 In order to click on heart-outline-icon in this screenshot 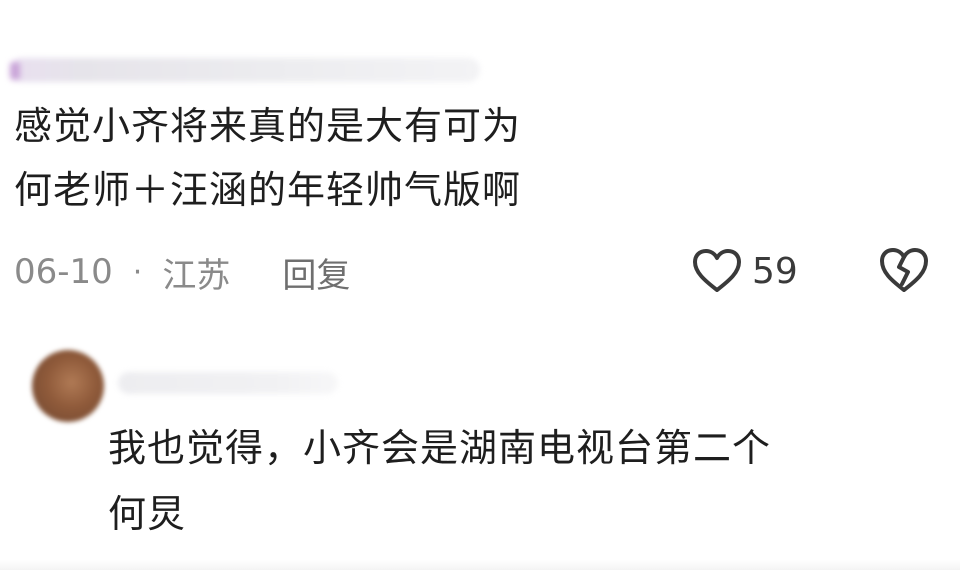, I will do `click(717, 271)`.